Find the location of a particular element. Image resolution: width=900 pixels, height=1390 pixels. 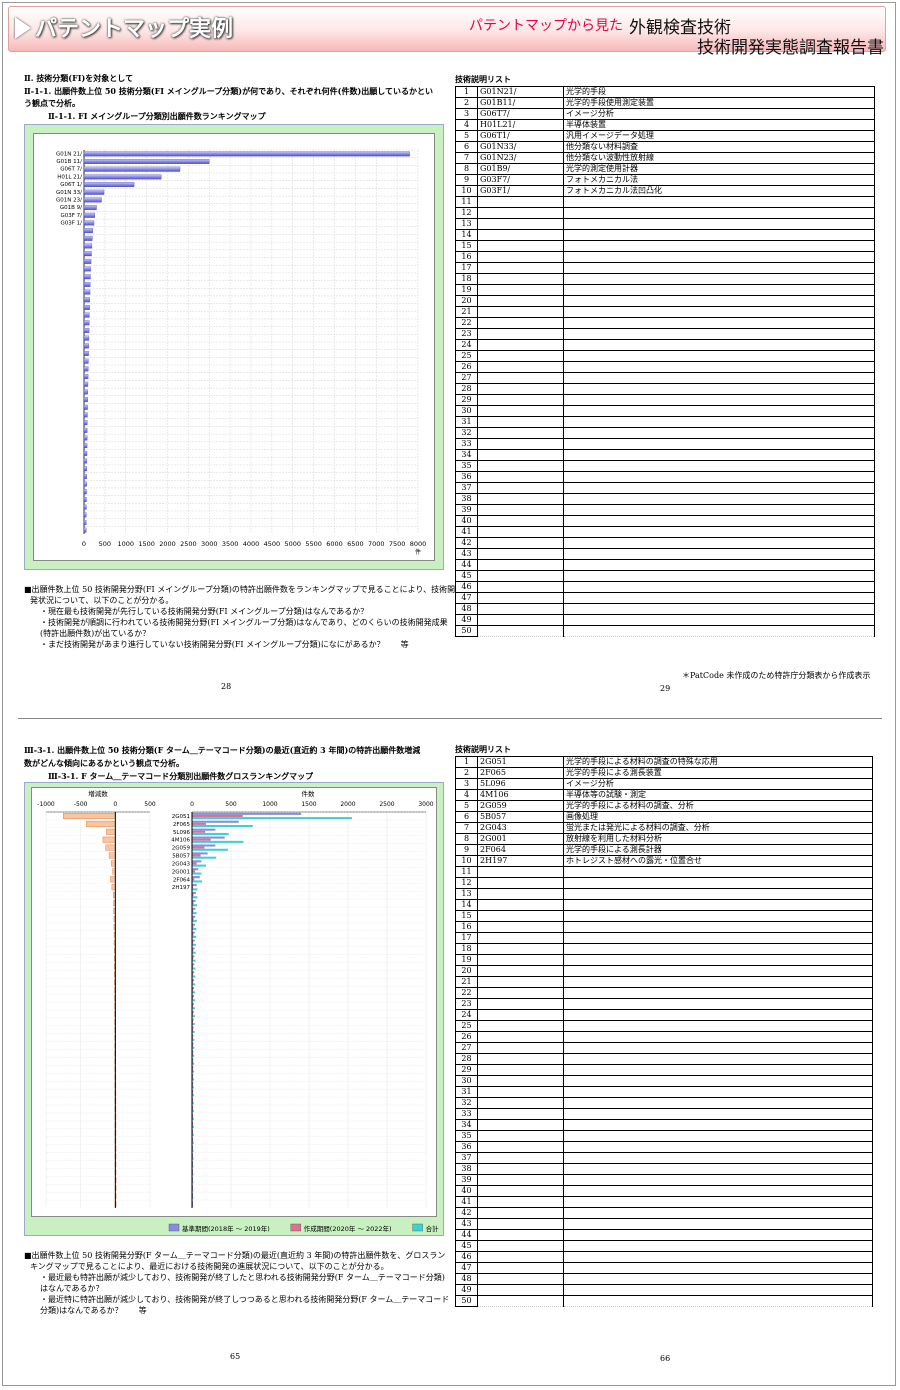

table-row: 7 2G043 蛍光または発光による材料の調査、分析 is located at coordinates (664, 828).